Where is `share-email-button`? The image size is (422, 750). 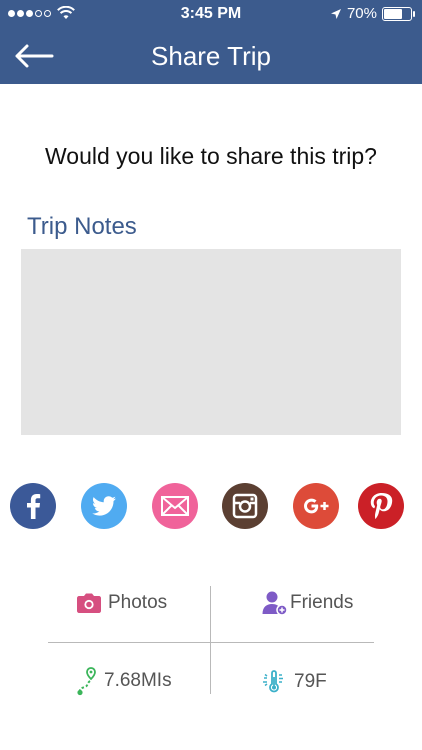
share-email-button is located at coordinates (175, 506).